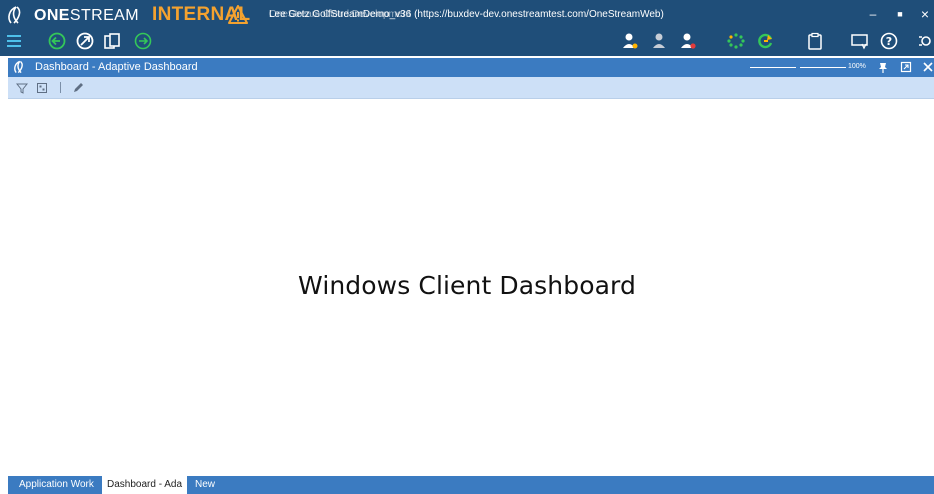 Image resolution: width=934 pixels, height=494 pixels. Describe the element at coordinates (205, 485) in the screenshot. I see `tab-new: New` at that location.